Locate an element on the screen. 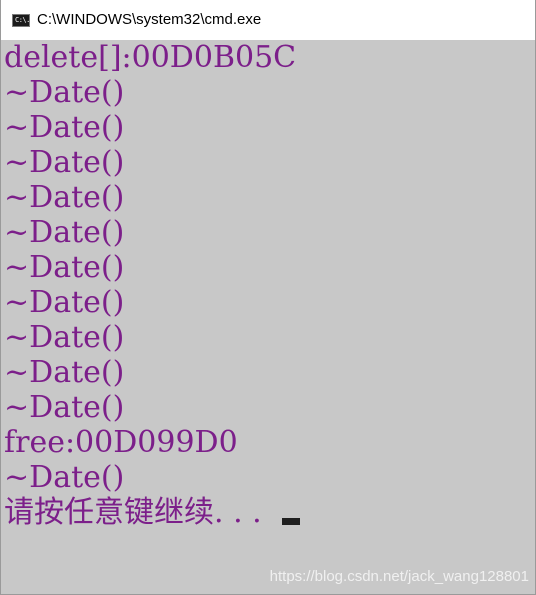 Image resolution: width=536 pixels, height=595 pixels. prompt-text: 请按任意键继续. . . is located at coordinates (133, 512).